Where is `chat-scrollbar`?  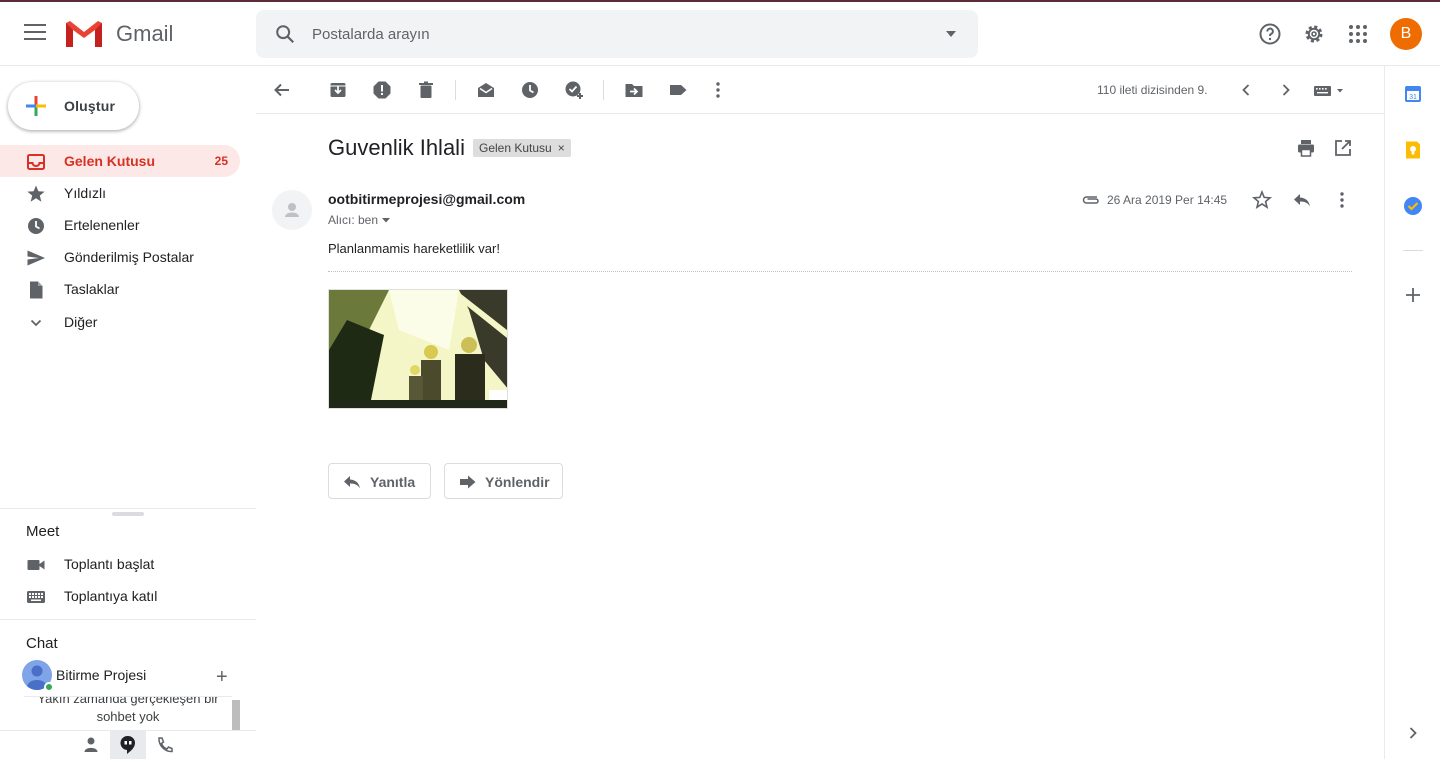
chat-scrollbar is located at coordinates (236, 715).